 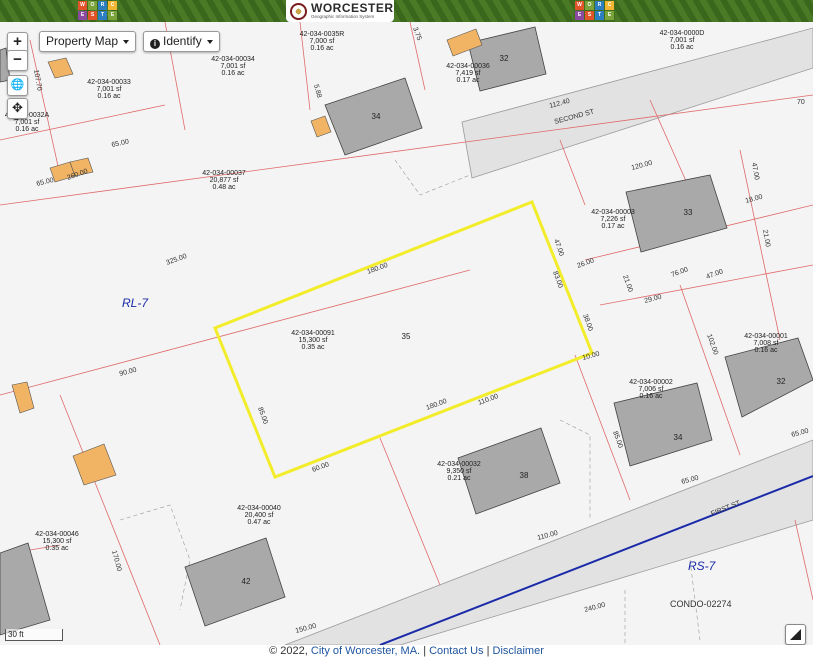 What do you see at coordinates (459, 464) in the screenshot?
I see `svg-text: 42-034-00032` at bounding box center [459, 464].